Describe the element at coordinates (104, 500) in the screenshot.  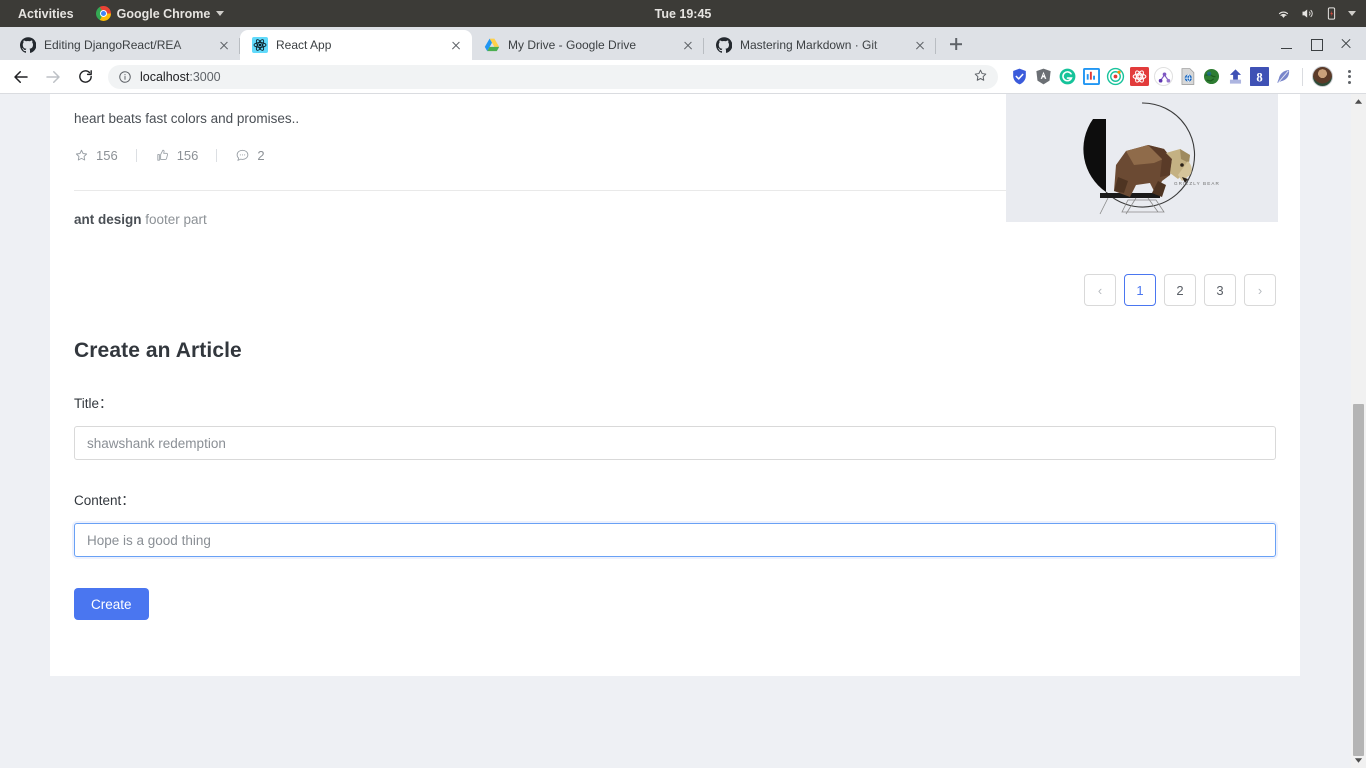
I see `content-field-label: Content：` at that location.